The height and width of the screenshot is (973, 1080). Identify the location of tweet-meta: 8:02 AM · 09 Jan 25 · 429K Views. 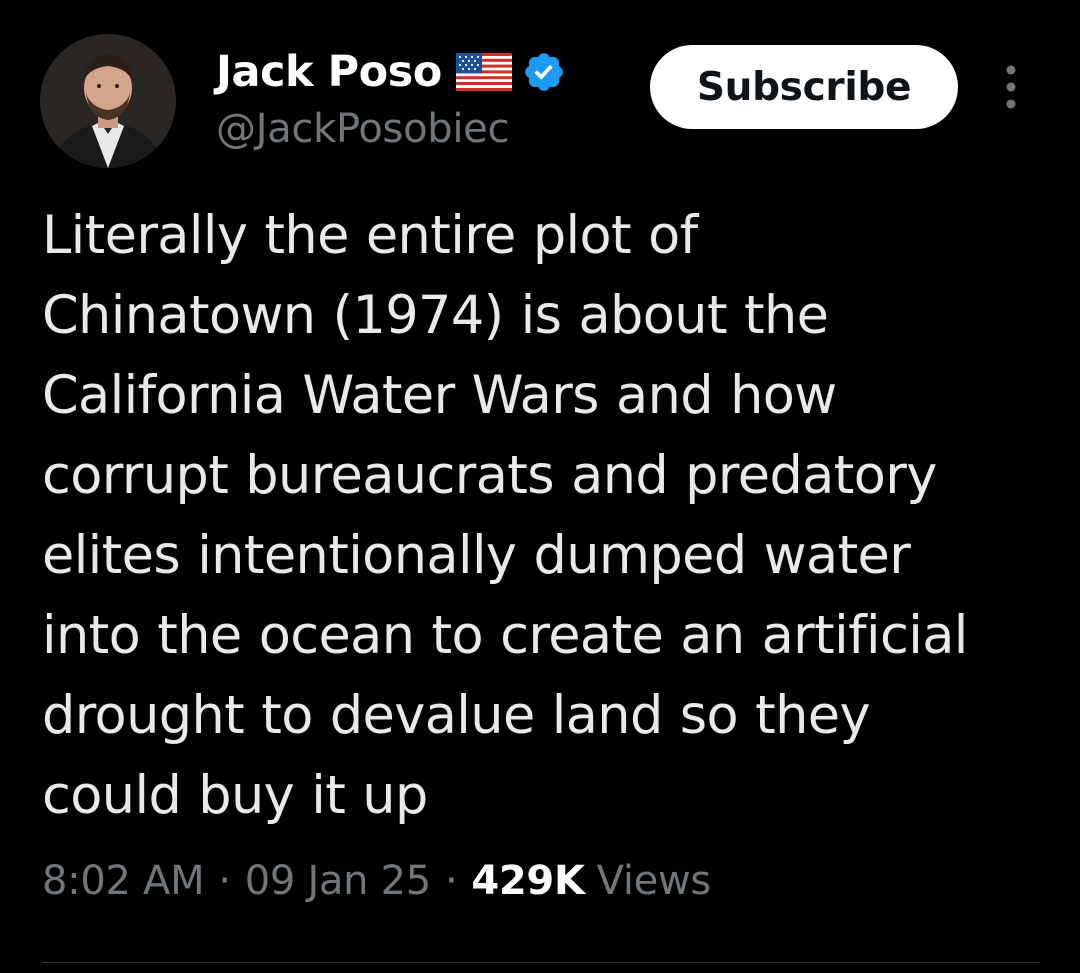
(376, 881).